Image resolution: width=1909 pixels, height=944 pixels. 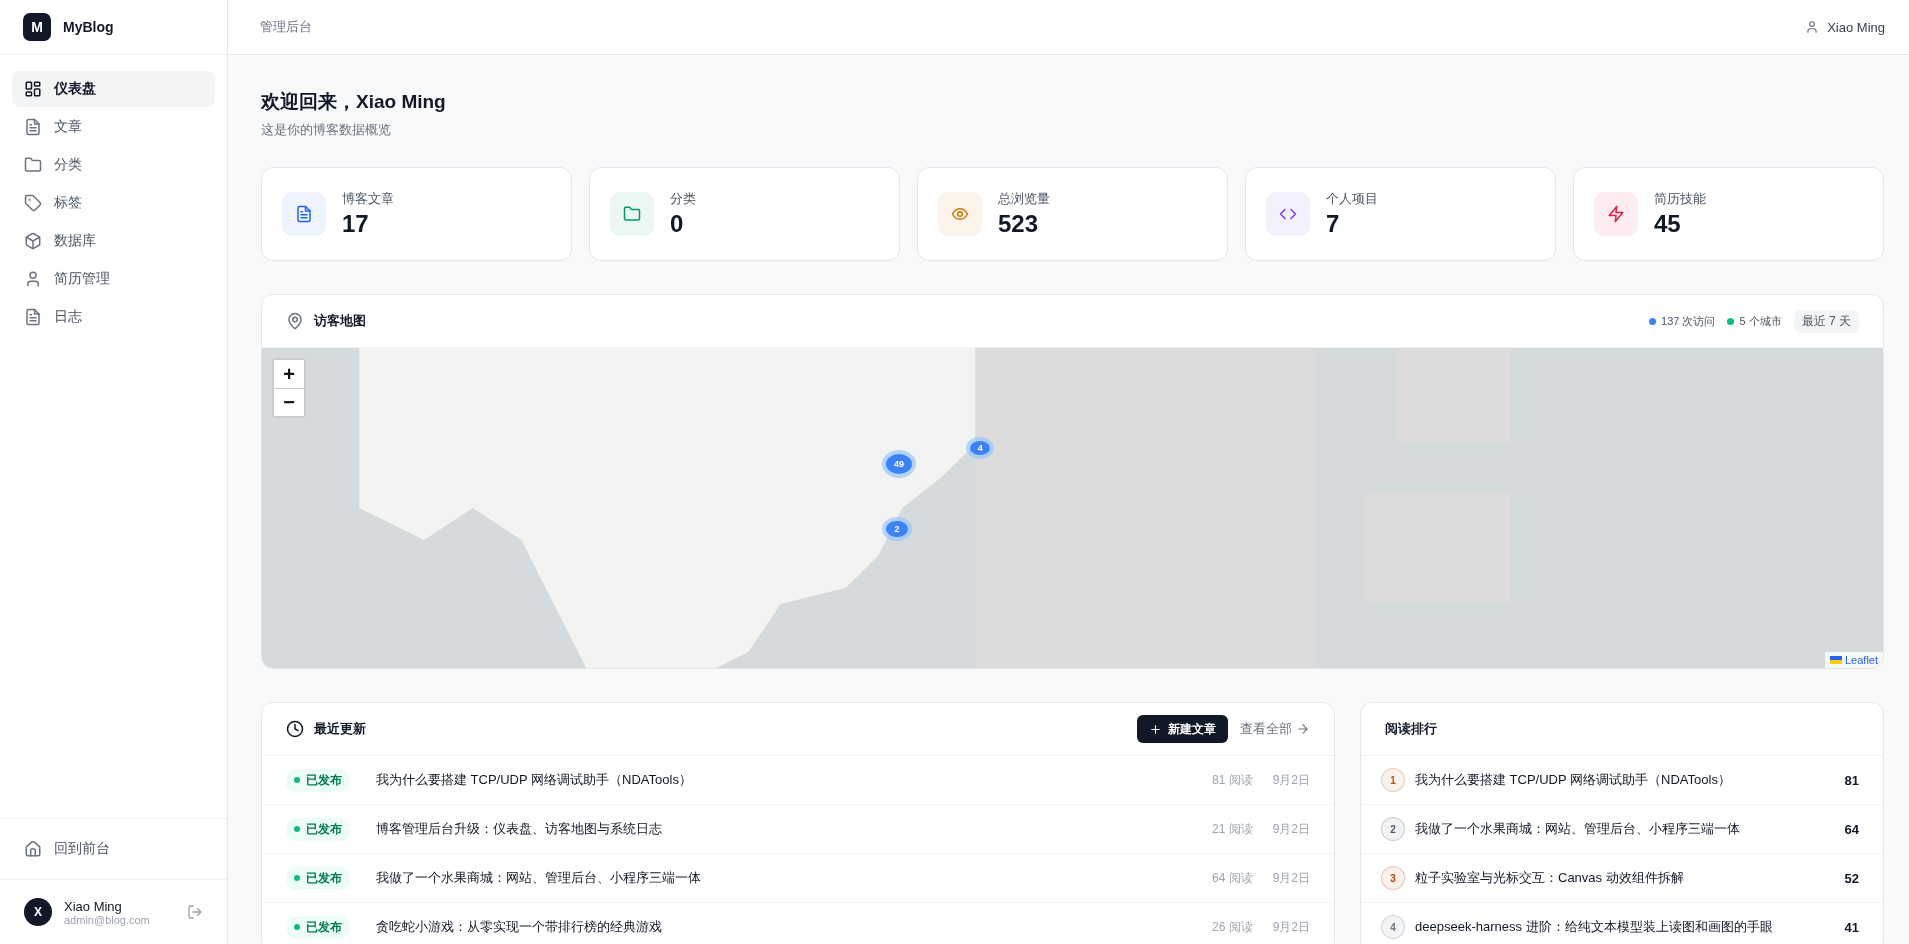 I want to click on stat-value: 7, so click(x=1333, y=224).